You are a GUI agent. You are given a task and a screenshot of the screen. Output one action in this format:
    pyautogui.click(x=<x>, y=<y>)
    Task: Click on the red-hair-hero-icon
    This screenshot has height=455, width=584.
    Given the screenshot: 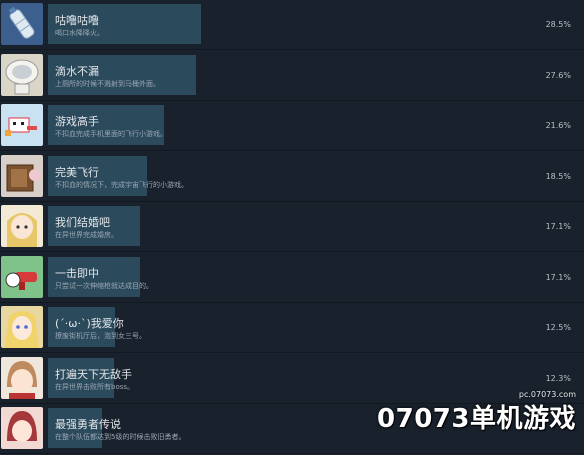 What is the action you would take?
    pyautogui.click(x=22, y=428)
    